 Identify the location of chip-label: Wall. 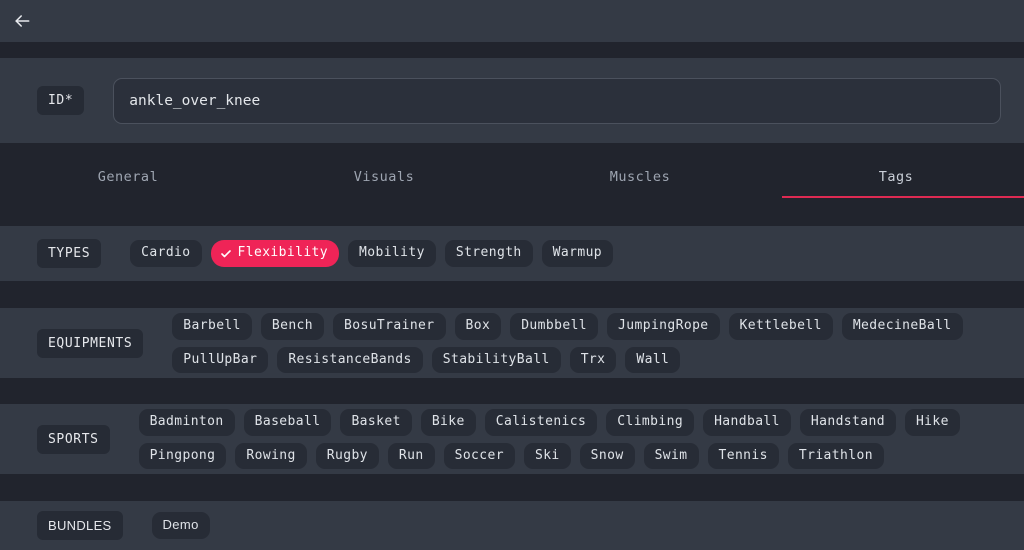
(653, 359).